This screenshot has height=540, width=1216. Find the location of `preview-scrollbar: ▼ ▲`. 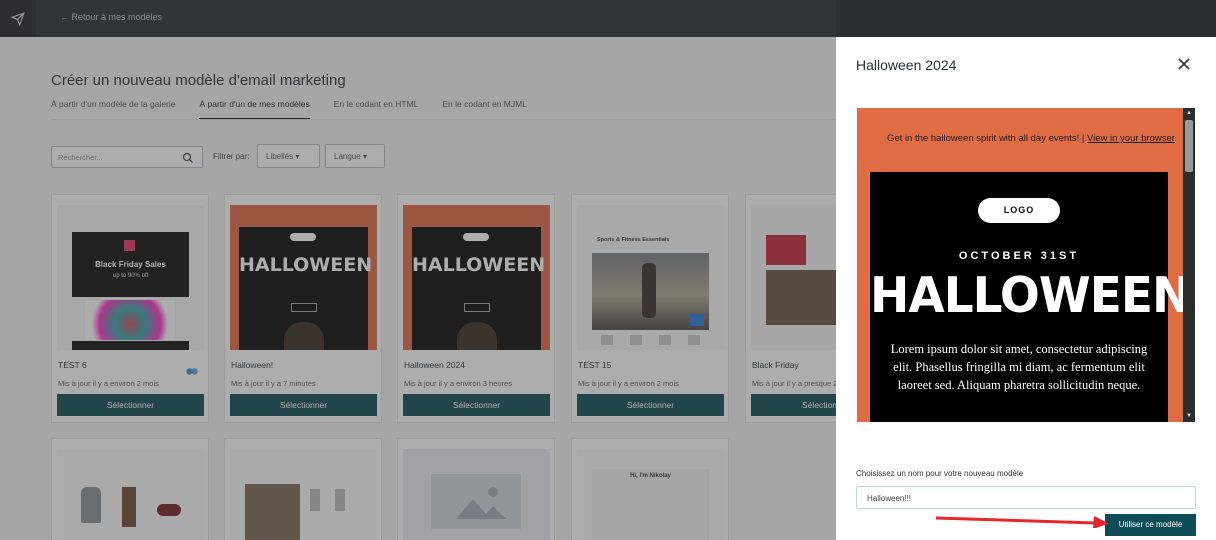

preview-scrollbar: ▼ ▲ is located at coordinates (1189, 265).